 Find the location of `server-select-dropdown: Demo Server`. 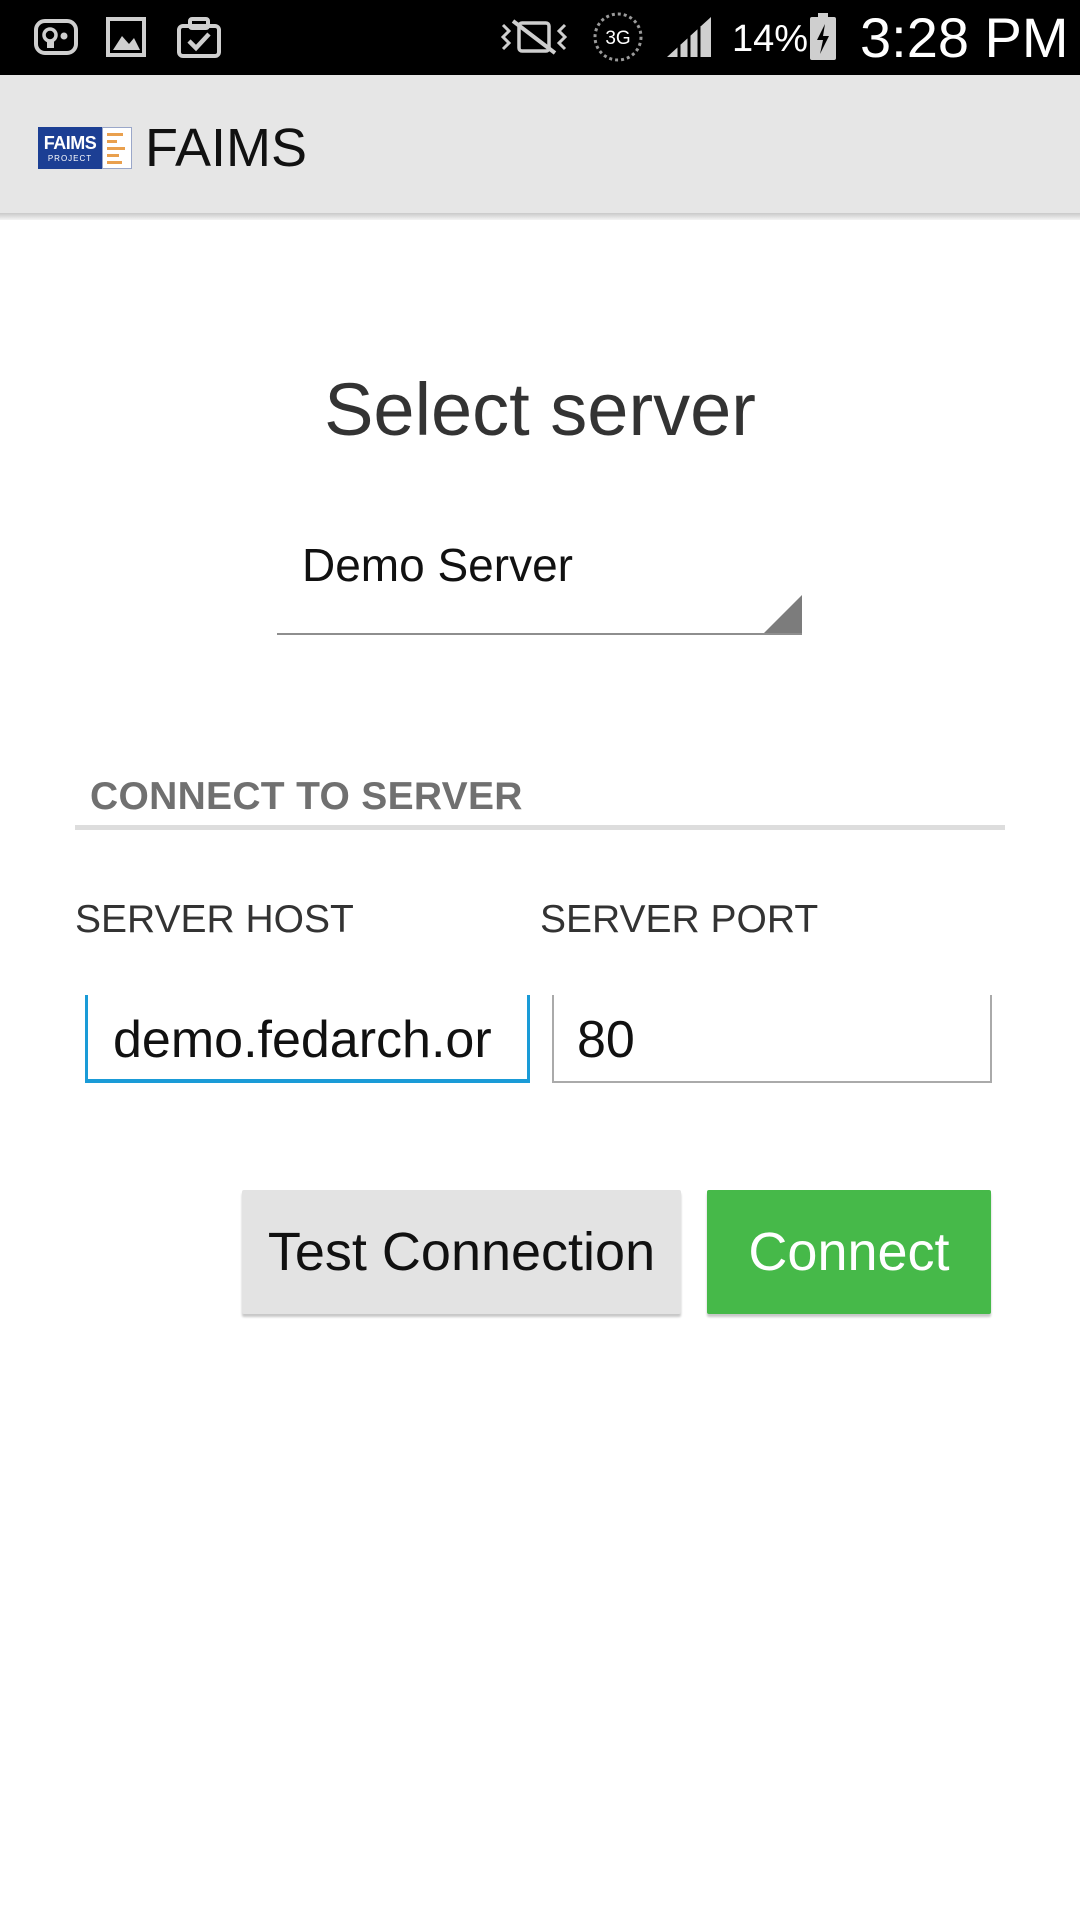

server-select-dropdown: Demo Server is located at coordinates (539, 575).